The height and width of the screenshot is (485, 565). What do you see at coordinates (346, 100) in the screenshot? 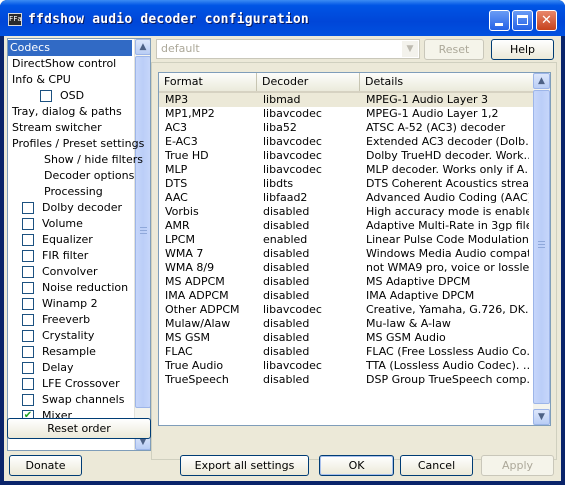
I see `table-row: MP3 libmad MPEG-1 Audio Layer 3` at bounding box center [346, 100].